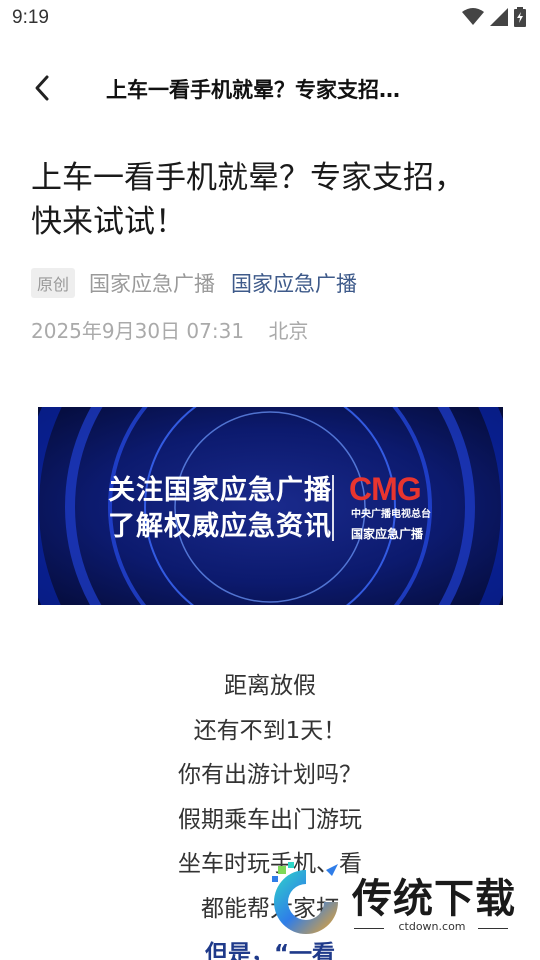 The image size is (540, 960). Describe the element at coordinates (294, 283) in the screenshot. I see `source-account-link: 国家应急广播` at that location.